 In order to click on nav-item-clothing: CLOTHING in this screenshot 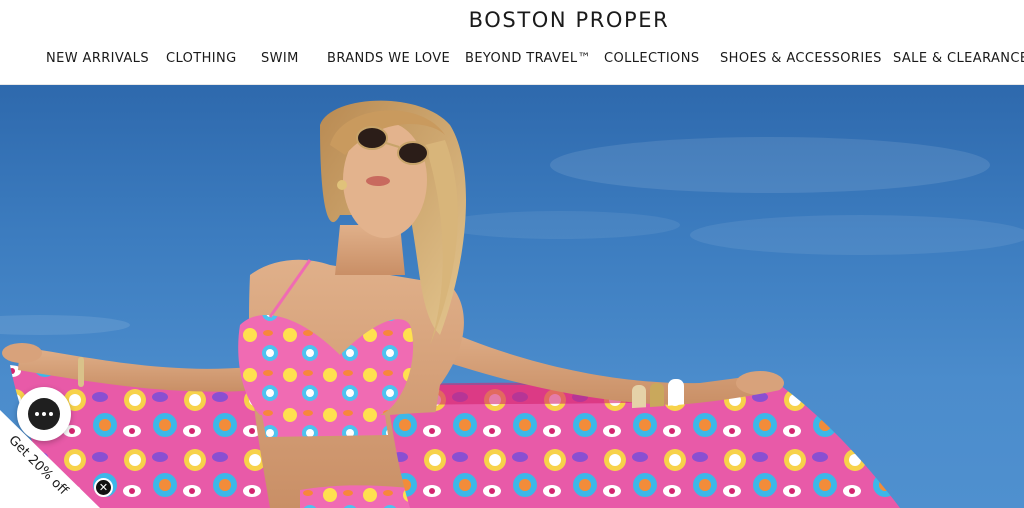, I will do `click(201, 58)`.